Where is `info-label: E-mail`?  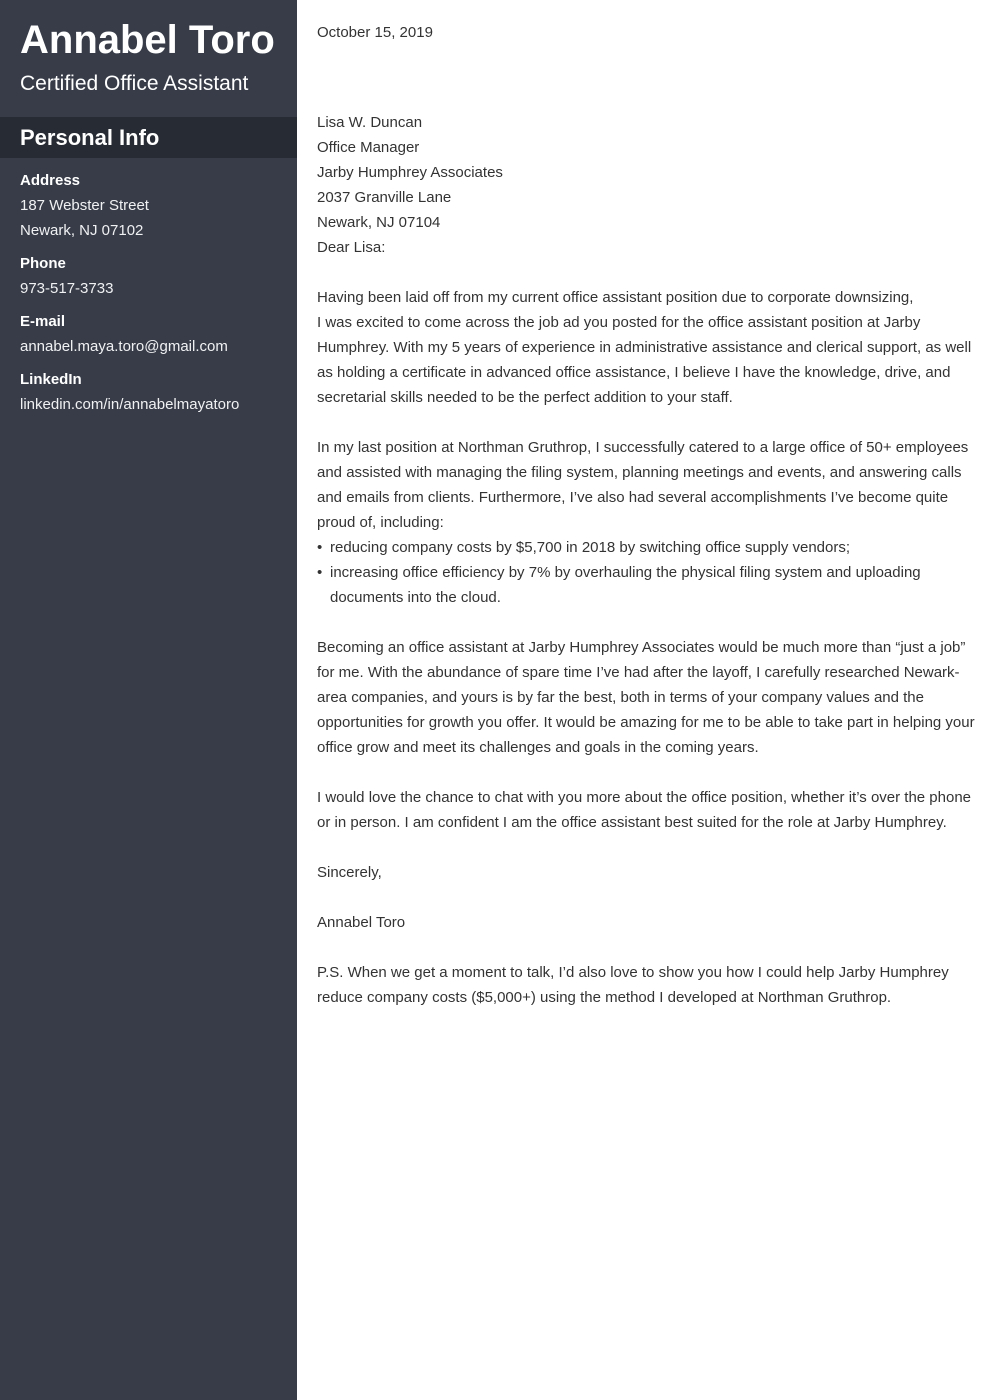 info-label: E-mail is located at coordinates (43, 321).